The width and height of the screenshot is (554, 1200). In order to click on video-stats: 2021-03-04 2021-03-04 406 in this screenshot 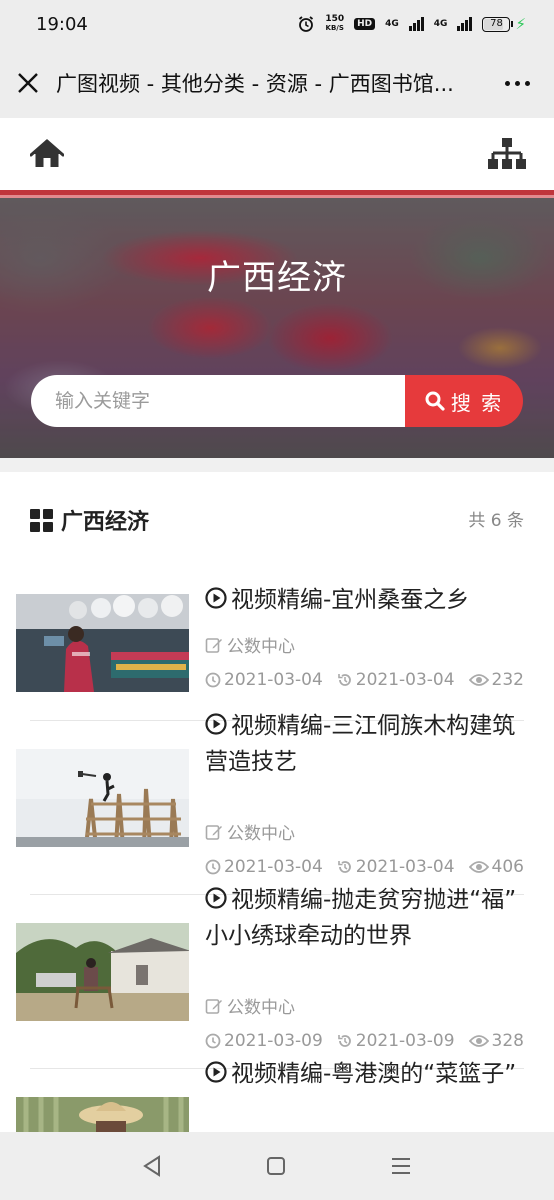, I will do `click(364, 867)`.